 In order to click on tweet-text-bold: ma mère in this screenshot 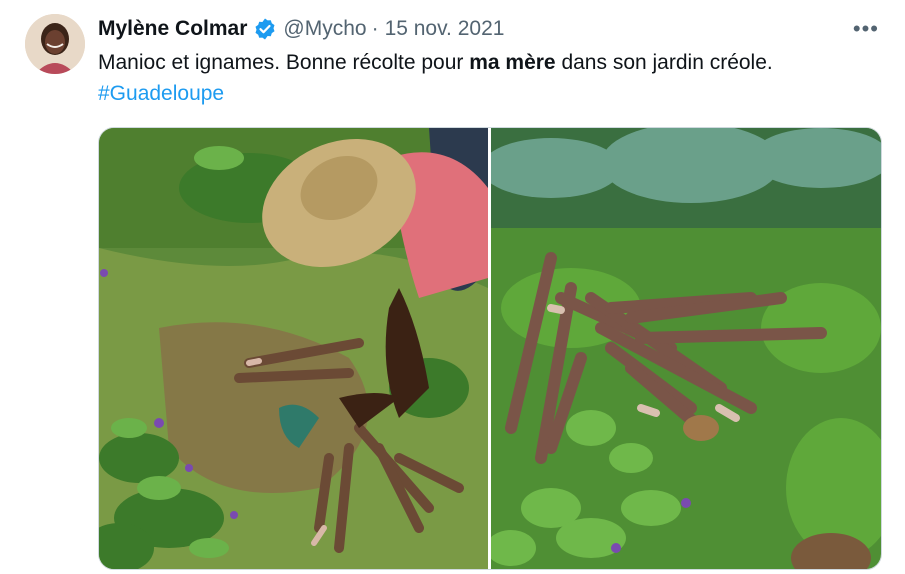, I will do `click(512, 62)`.